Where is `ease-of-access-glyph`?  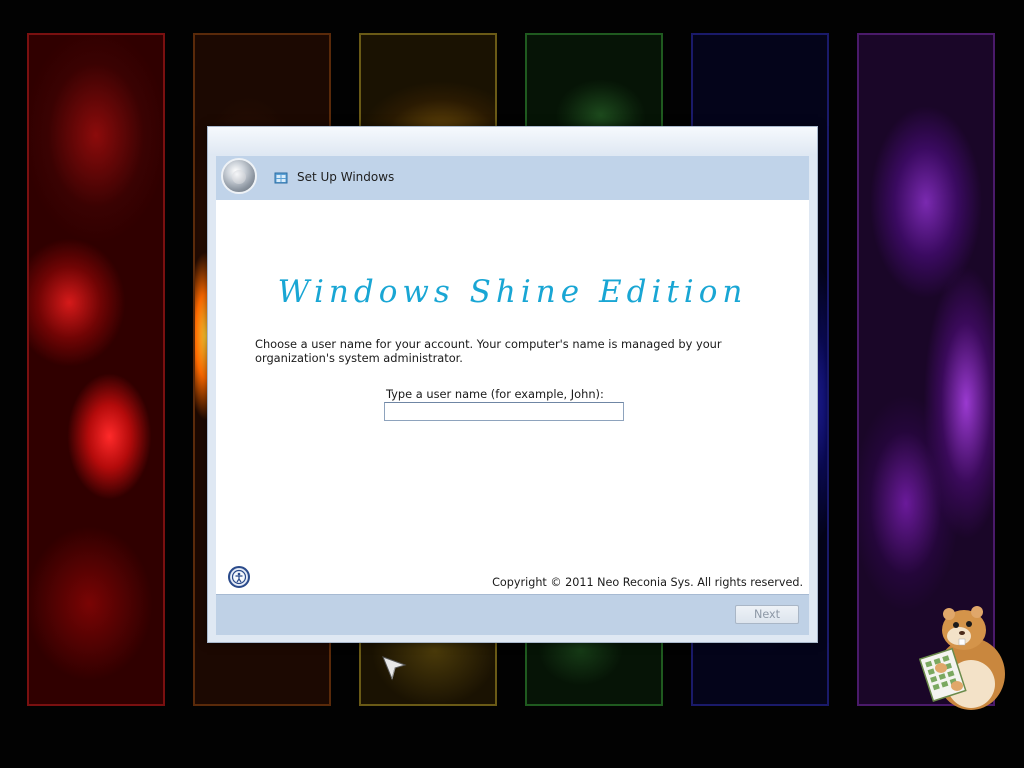
ease-of-access-glyph is located at coordinates (239, 577).